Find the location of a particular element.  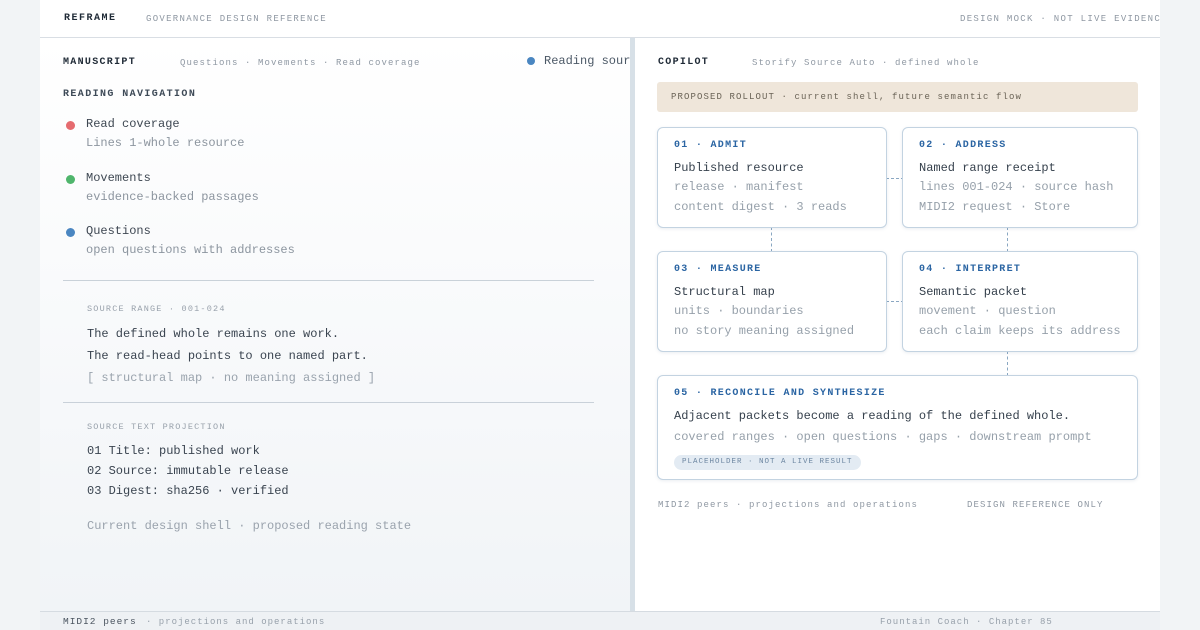

projection-line: 03 Digest: sha256 · verified is located at coordinates (188, 491).